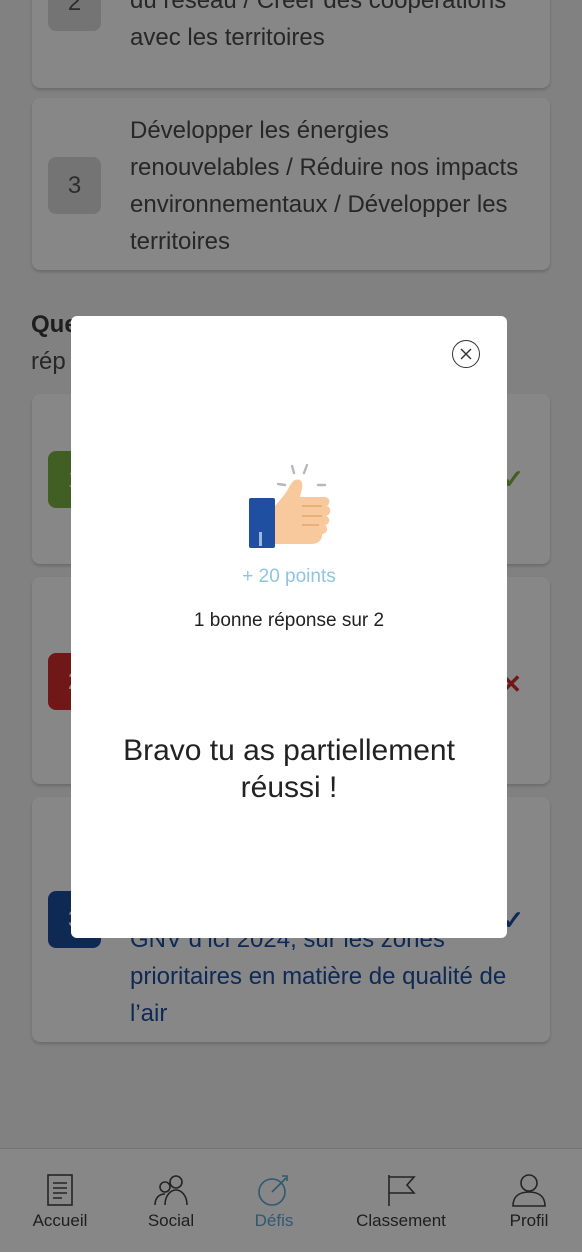 This screenshot has height=1253, width=582. What do you see at coordinates (290, 505) in the screenshot?
I see `thumbs-up-icon` at bounding box center [290, 505].